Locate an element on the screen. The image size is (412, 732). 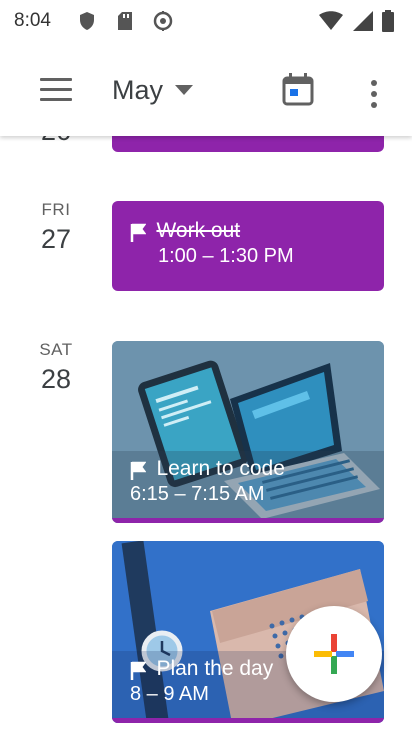
calendar-today-icon is located at coordinates (298, 89).